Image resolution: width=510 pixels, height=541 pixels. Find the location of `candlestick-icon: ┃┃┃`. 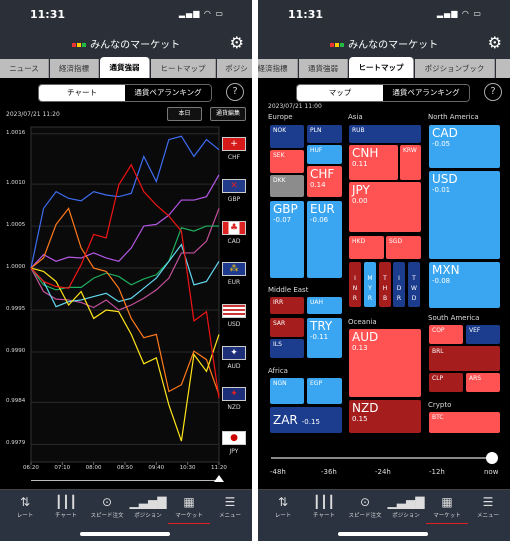

candlestick-icon: ┃┃┃ is located at coordinates (324, 502).